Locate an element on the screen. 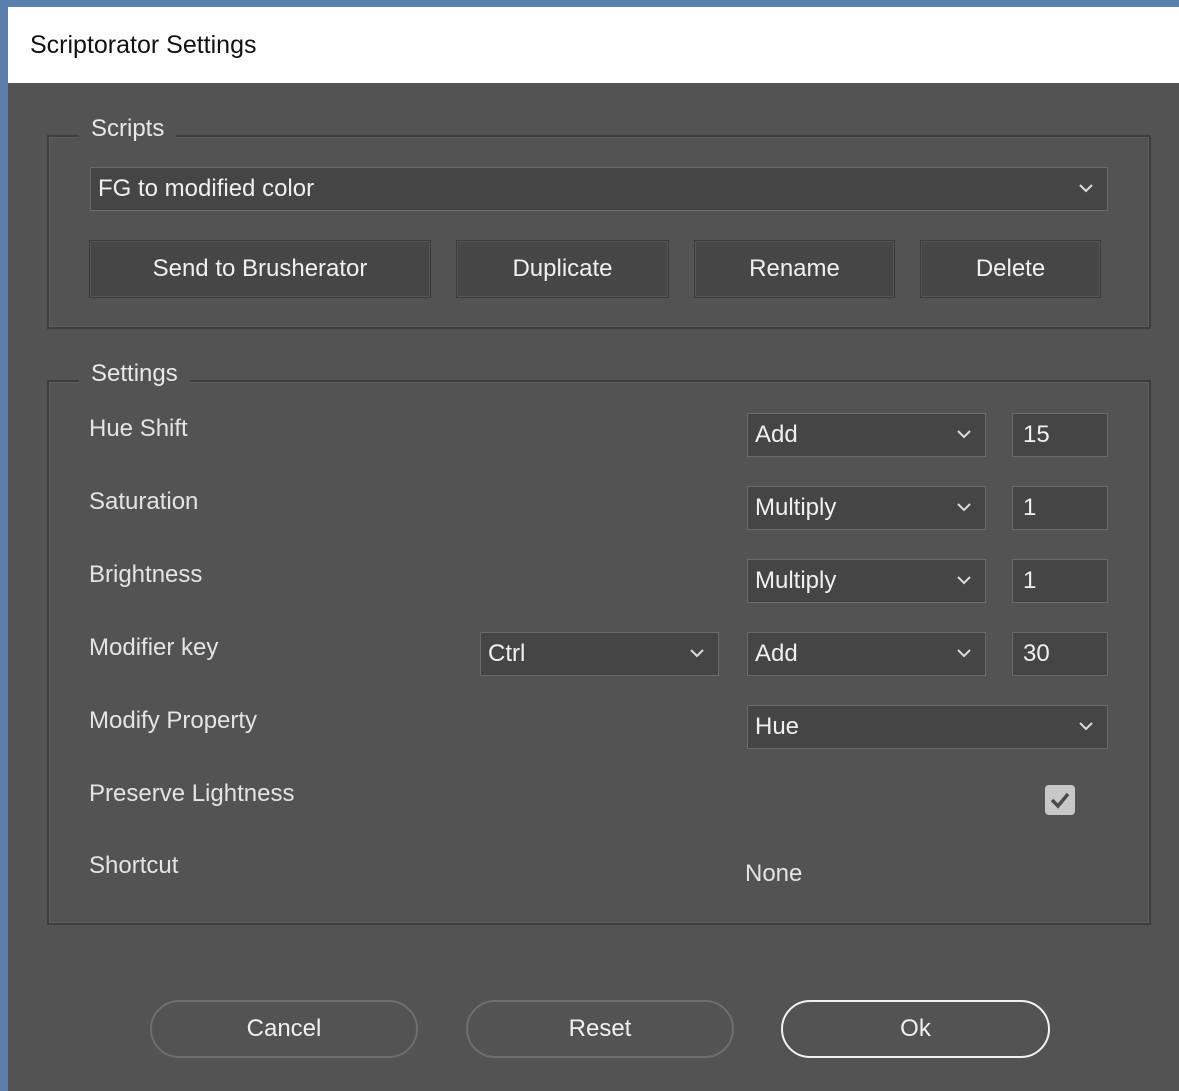 The width and height of the screenshot is (1179, 1091). saturation-mode-select: Multiply is located at coordinates (866, 508).